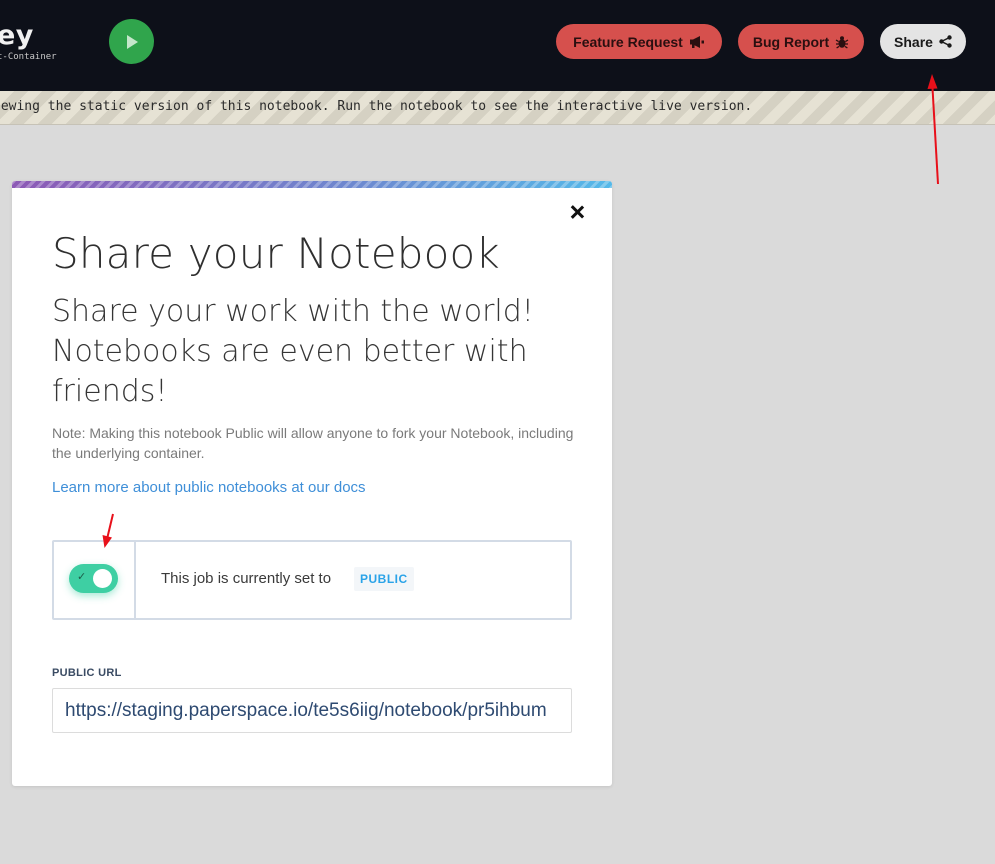  Describe the element at coordinates (276, 253) in the screenshot. I see `modal-title: Share your Notebook` at that location.